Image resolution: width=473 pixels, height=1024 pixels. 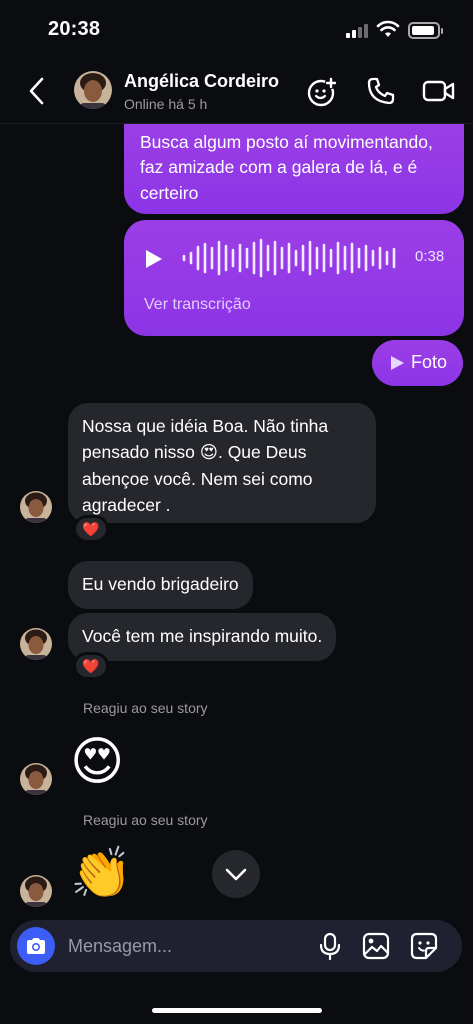 I want to click on audio-waveform, so click(x=292, y=258).